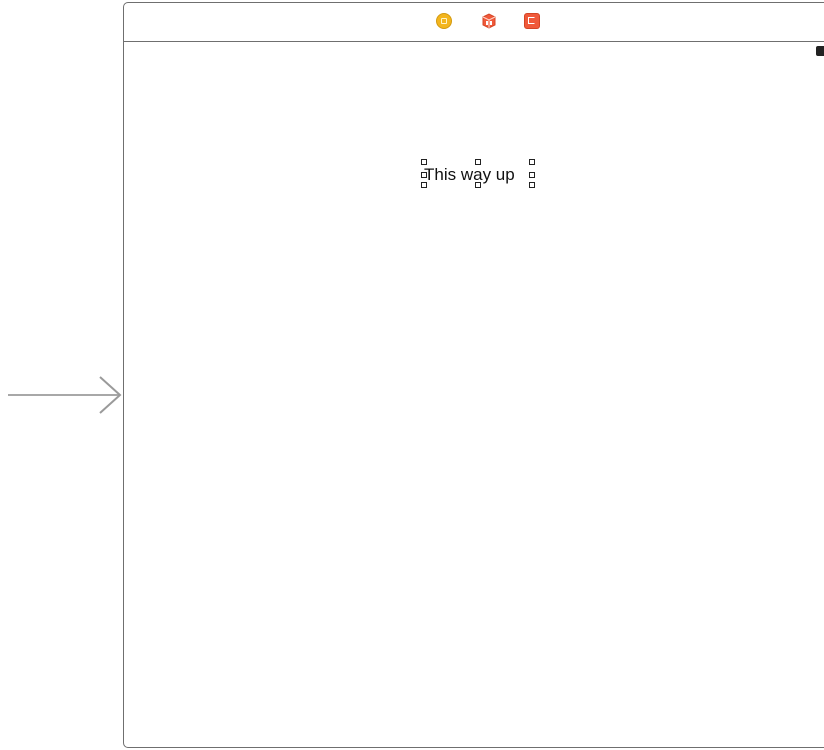  Describe the element at coordinates (474, 22) in the screenshot. I see `scene-dock` at that location.